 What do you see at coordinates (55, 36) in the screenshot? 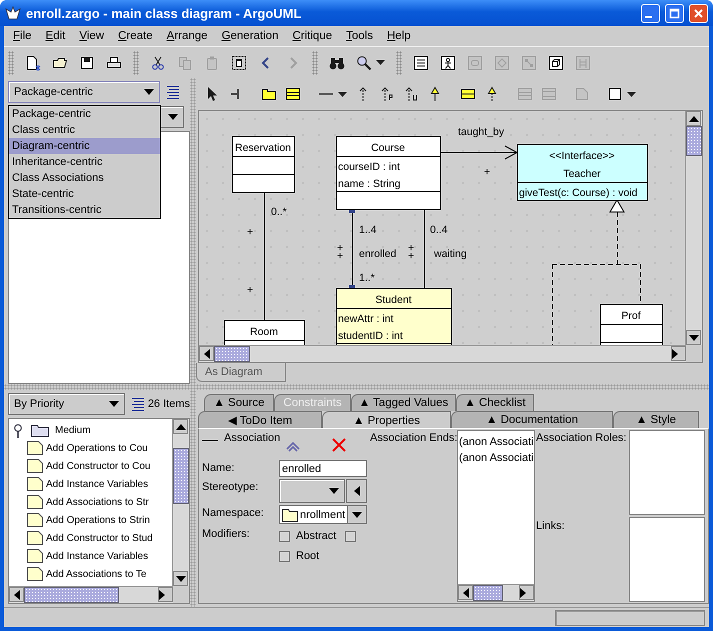
I see `menu-item: Edit` at bounding box center [55, 36].